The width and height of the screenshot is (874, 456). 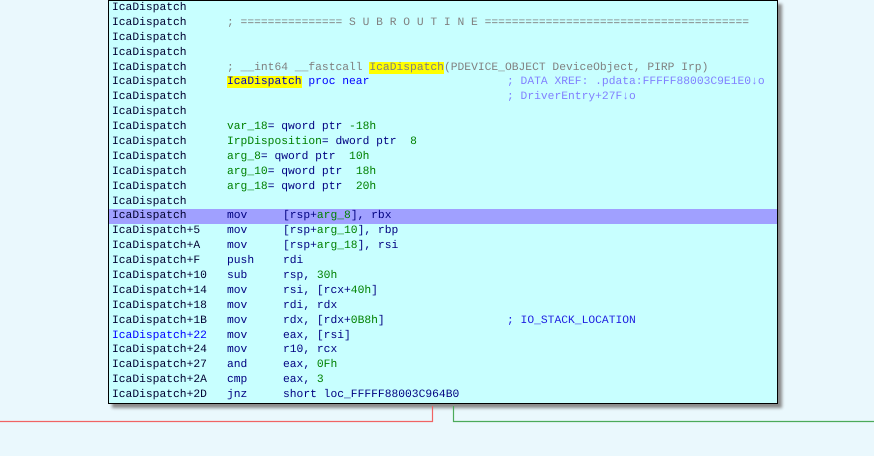 What do you see at coordinates (301, 128) in the screenshot?
I see `code-text: var_18= qword ptr -18h` at bounding box center [301, 128].